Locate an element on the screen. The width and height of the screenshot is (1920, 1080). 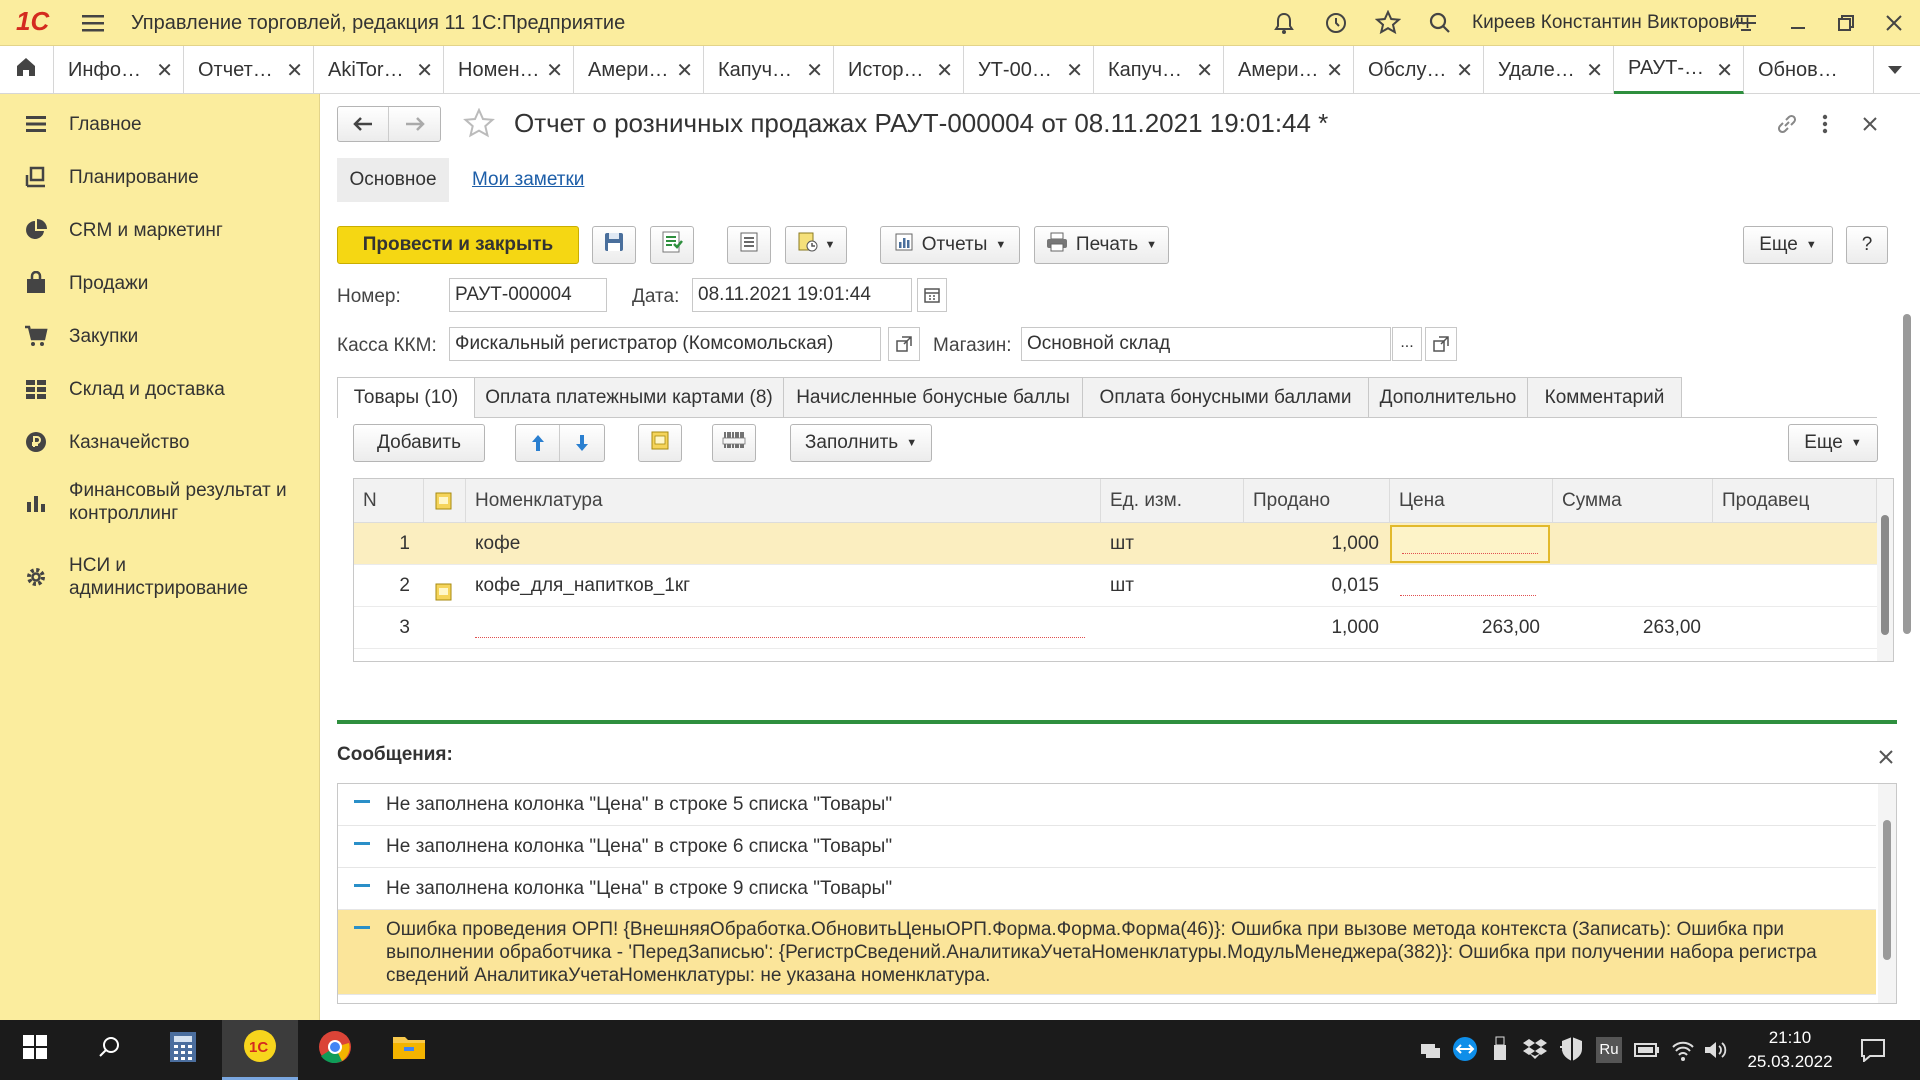
action-center-icon is located at coordinates (1873, 1053).